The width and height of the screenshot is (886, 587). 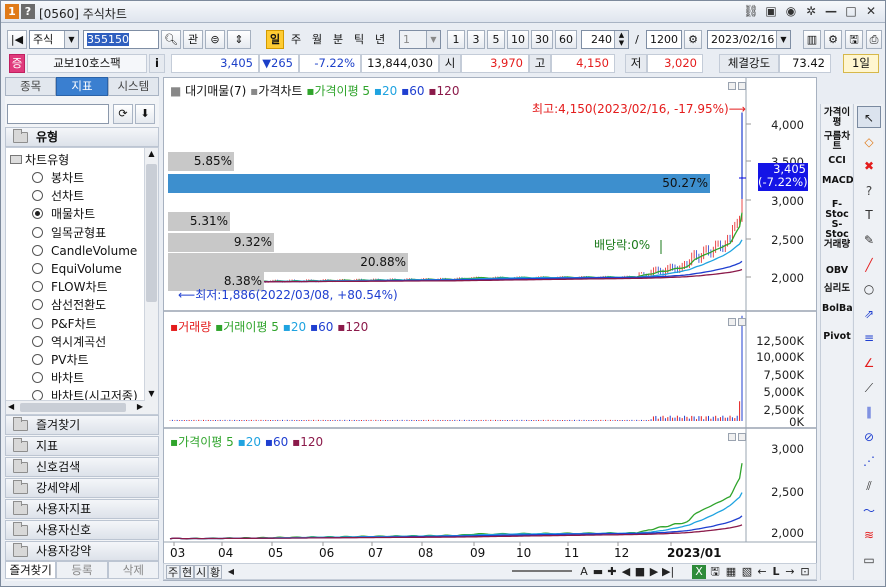 What do you see at coordinates (838, 181) in the screenshot?
I see `indicator-tool: MACD` at bounding box center [838, 181].